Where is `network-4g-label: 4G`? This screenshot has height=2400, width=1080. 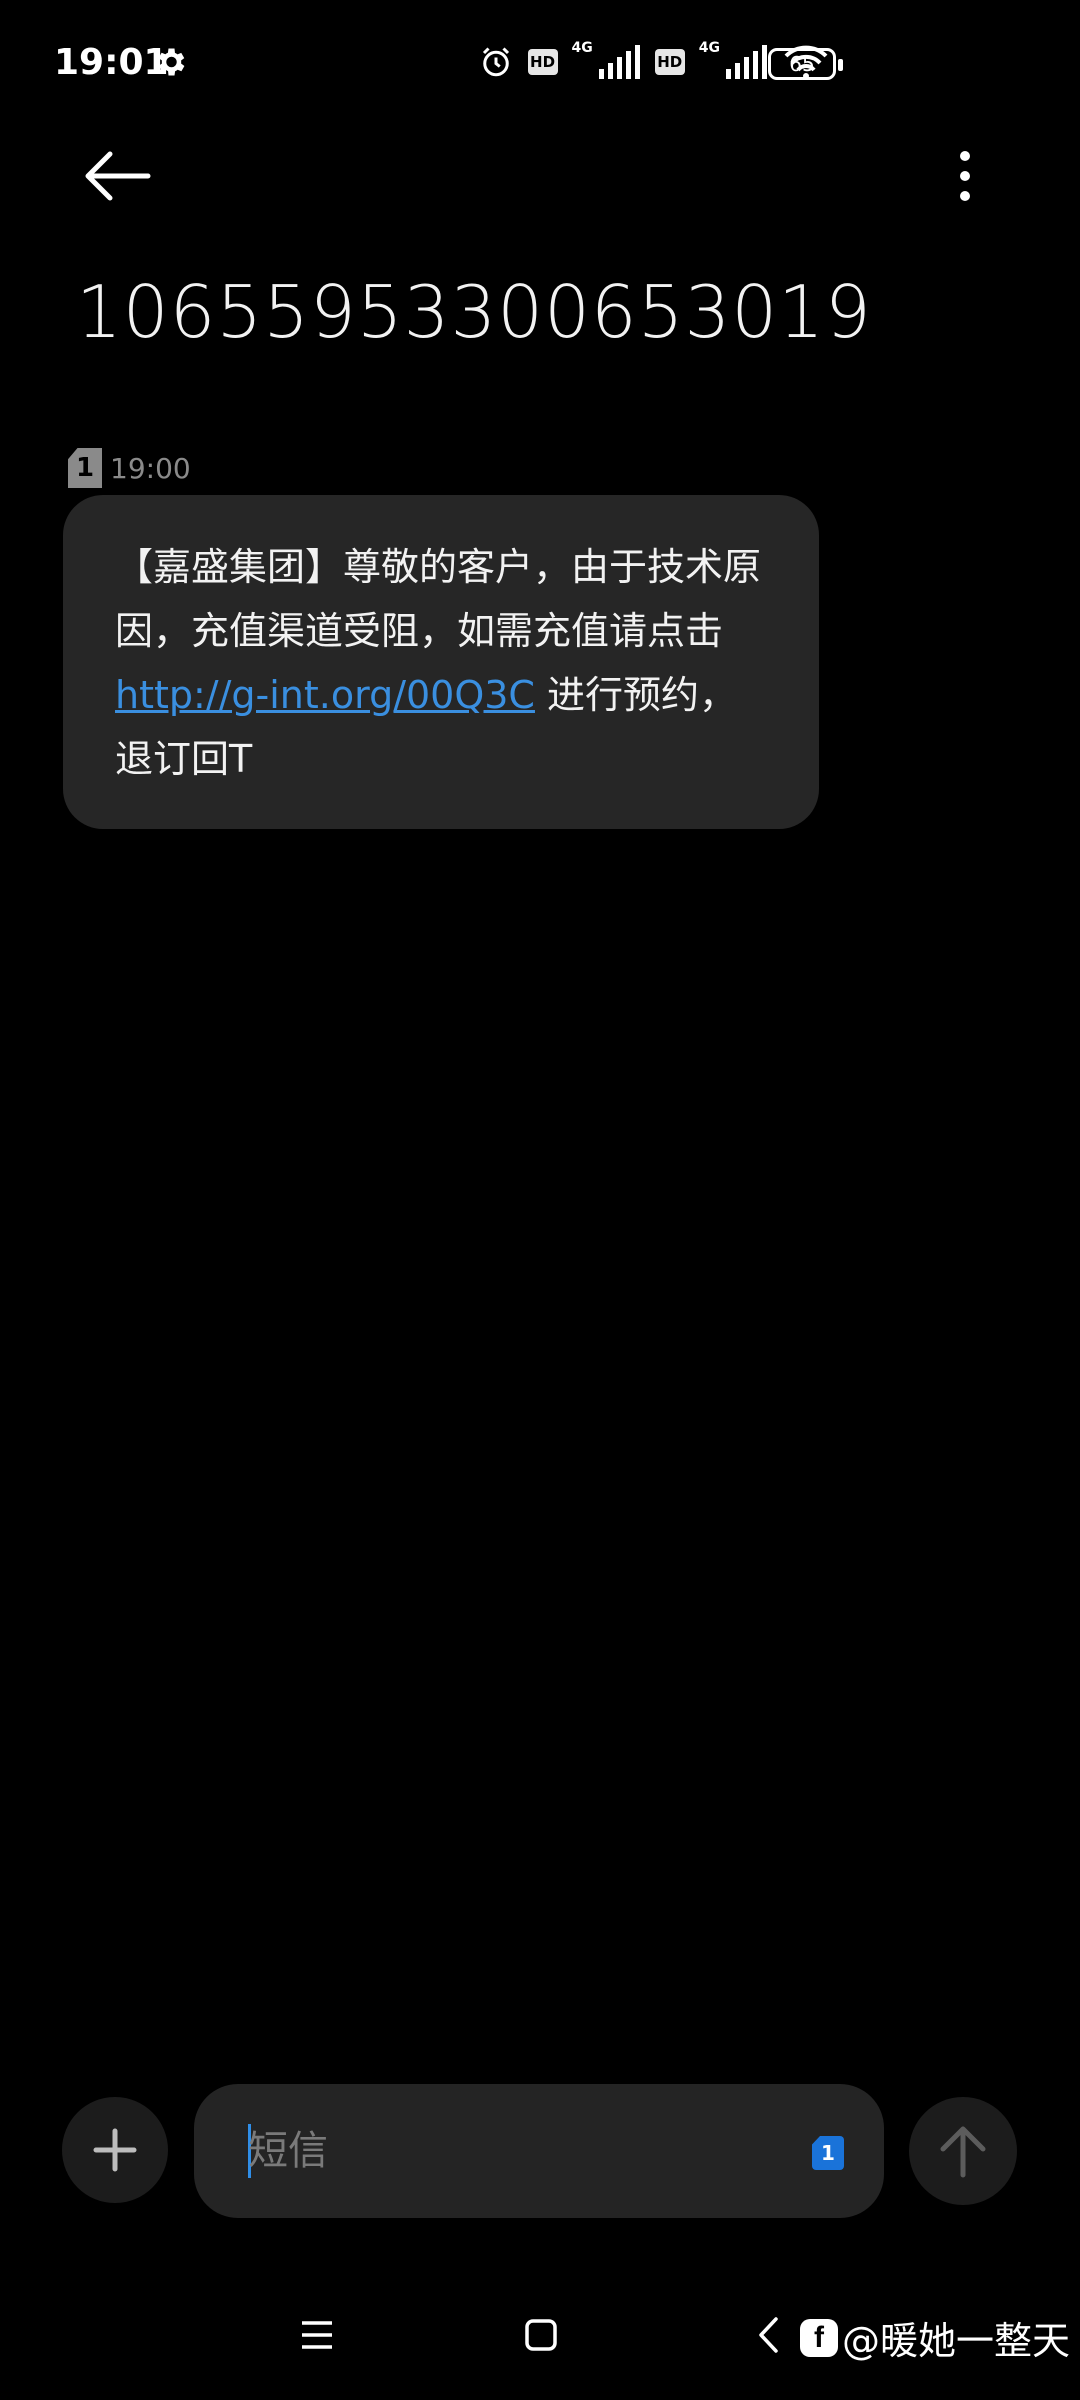 network-4g-label: 4G is located at coordinates (582, 48).